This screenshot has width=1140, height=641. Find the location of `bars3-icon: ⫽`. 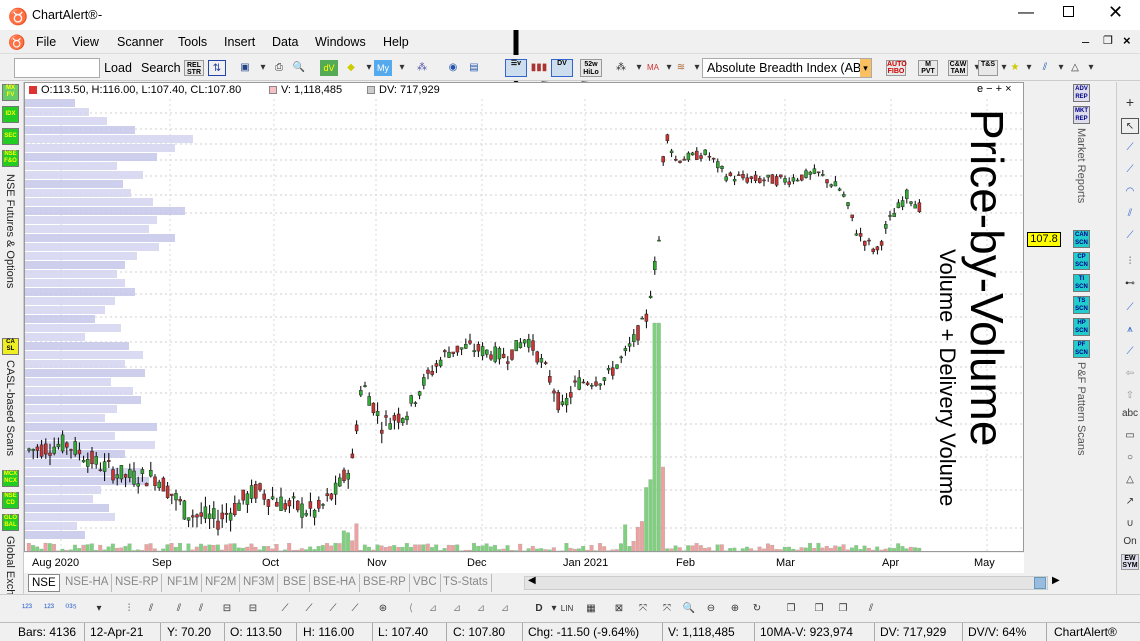

bars3-icon: ⫽ is located at coordinates (179, 609).